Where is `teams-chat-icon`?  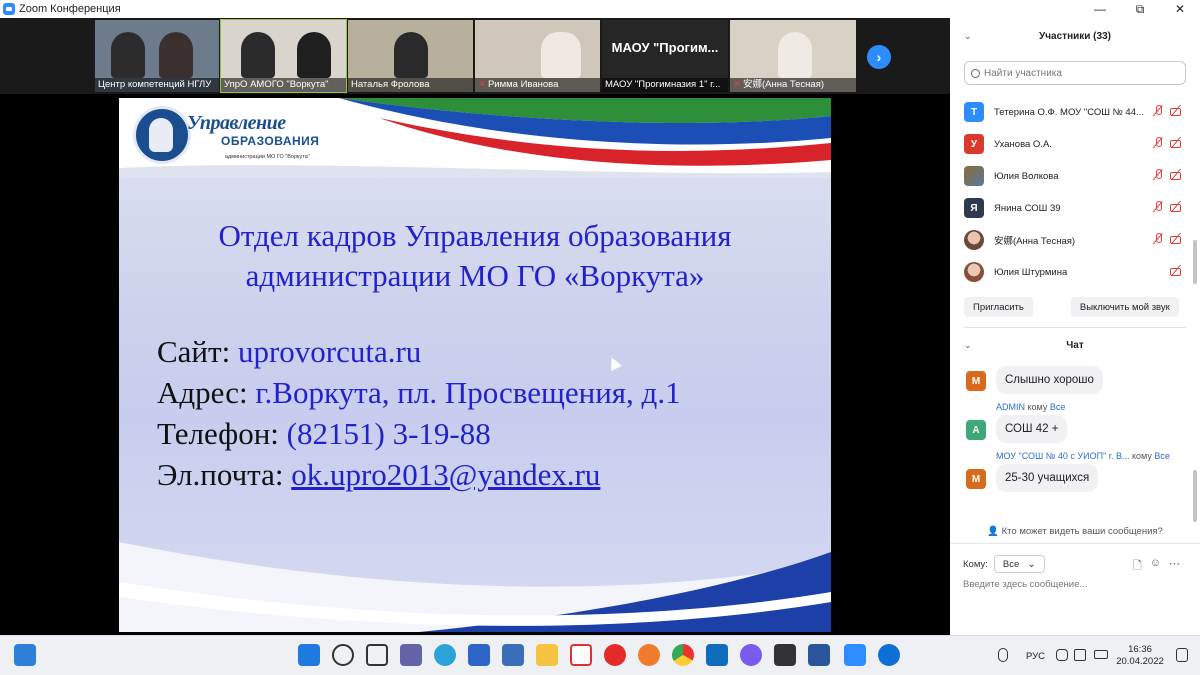
teams-chat-icon is located at coordinates (411, 655).